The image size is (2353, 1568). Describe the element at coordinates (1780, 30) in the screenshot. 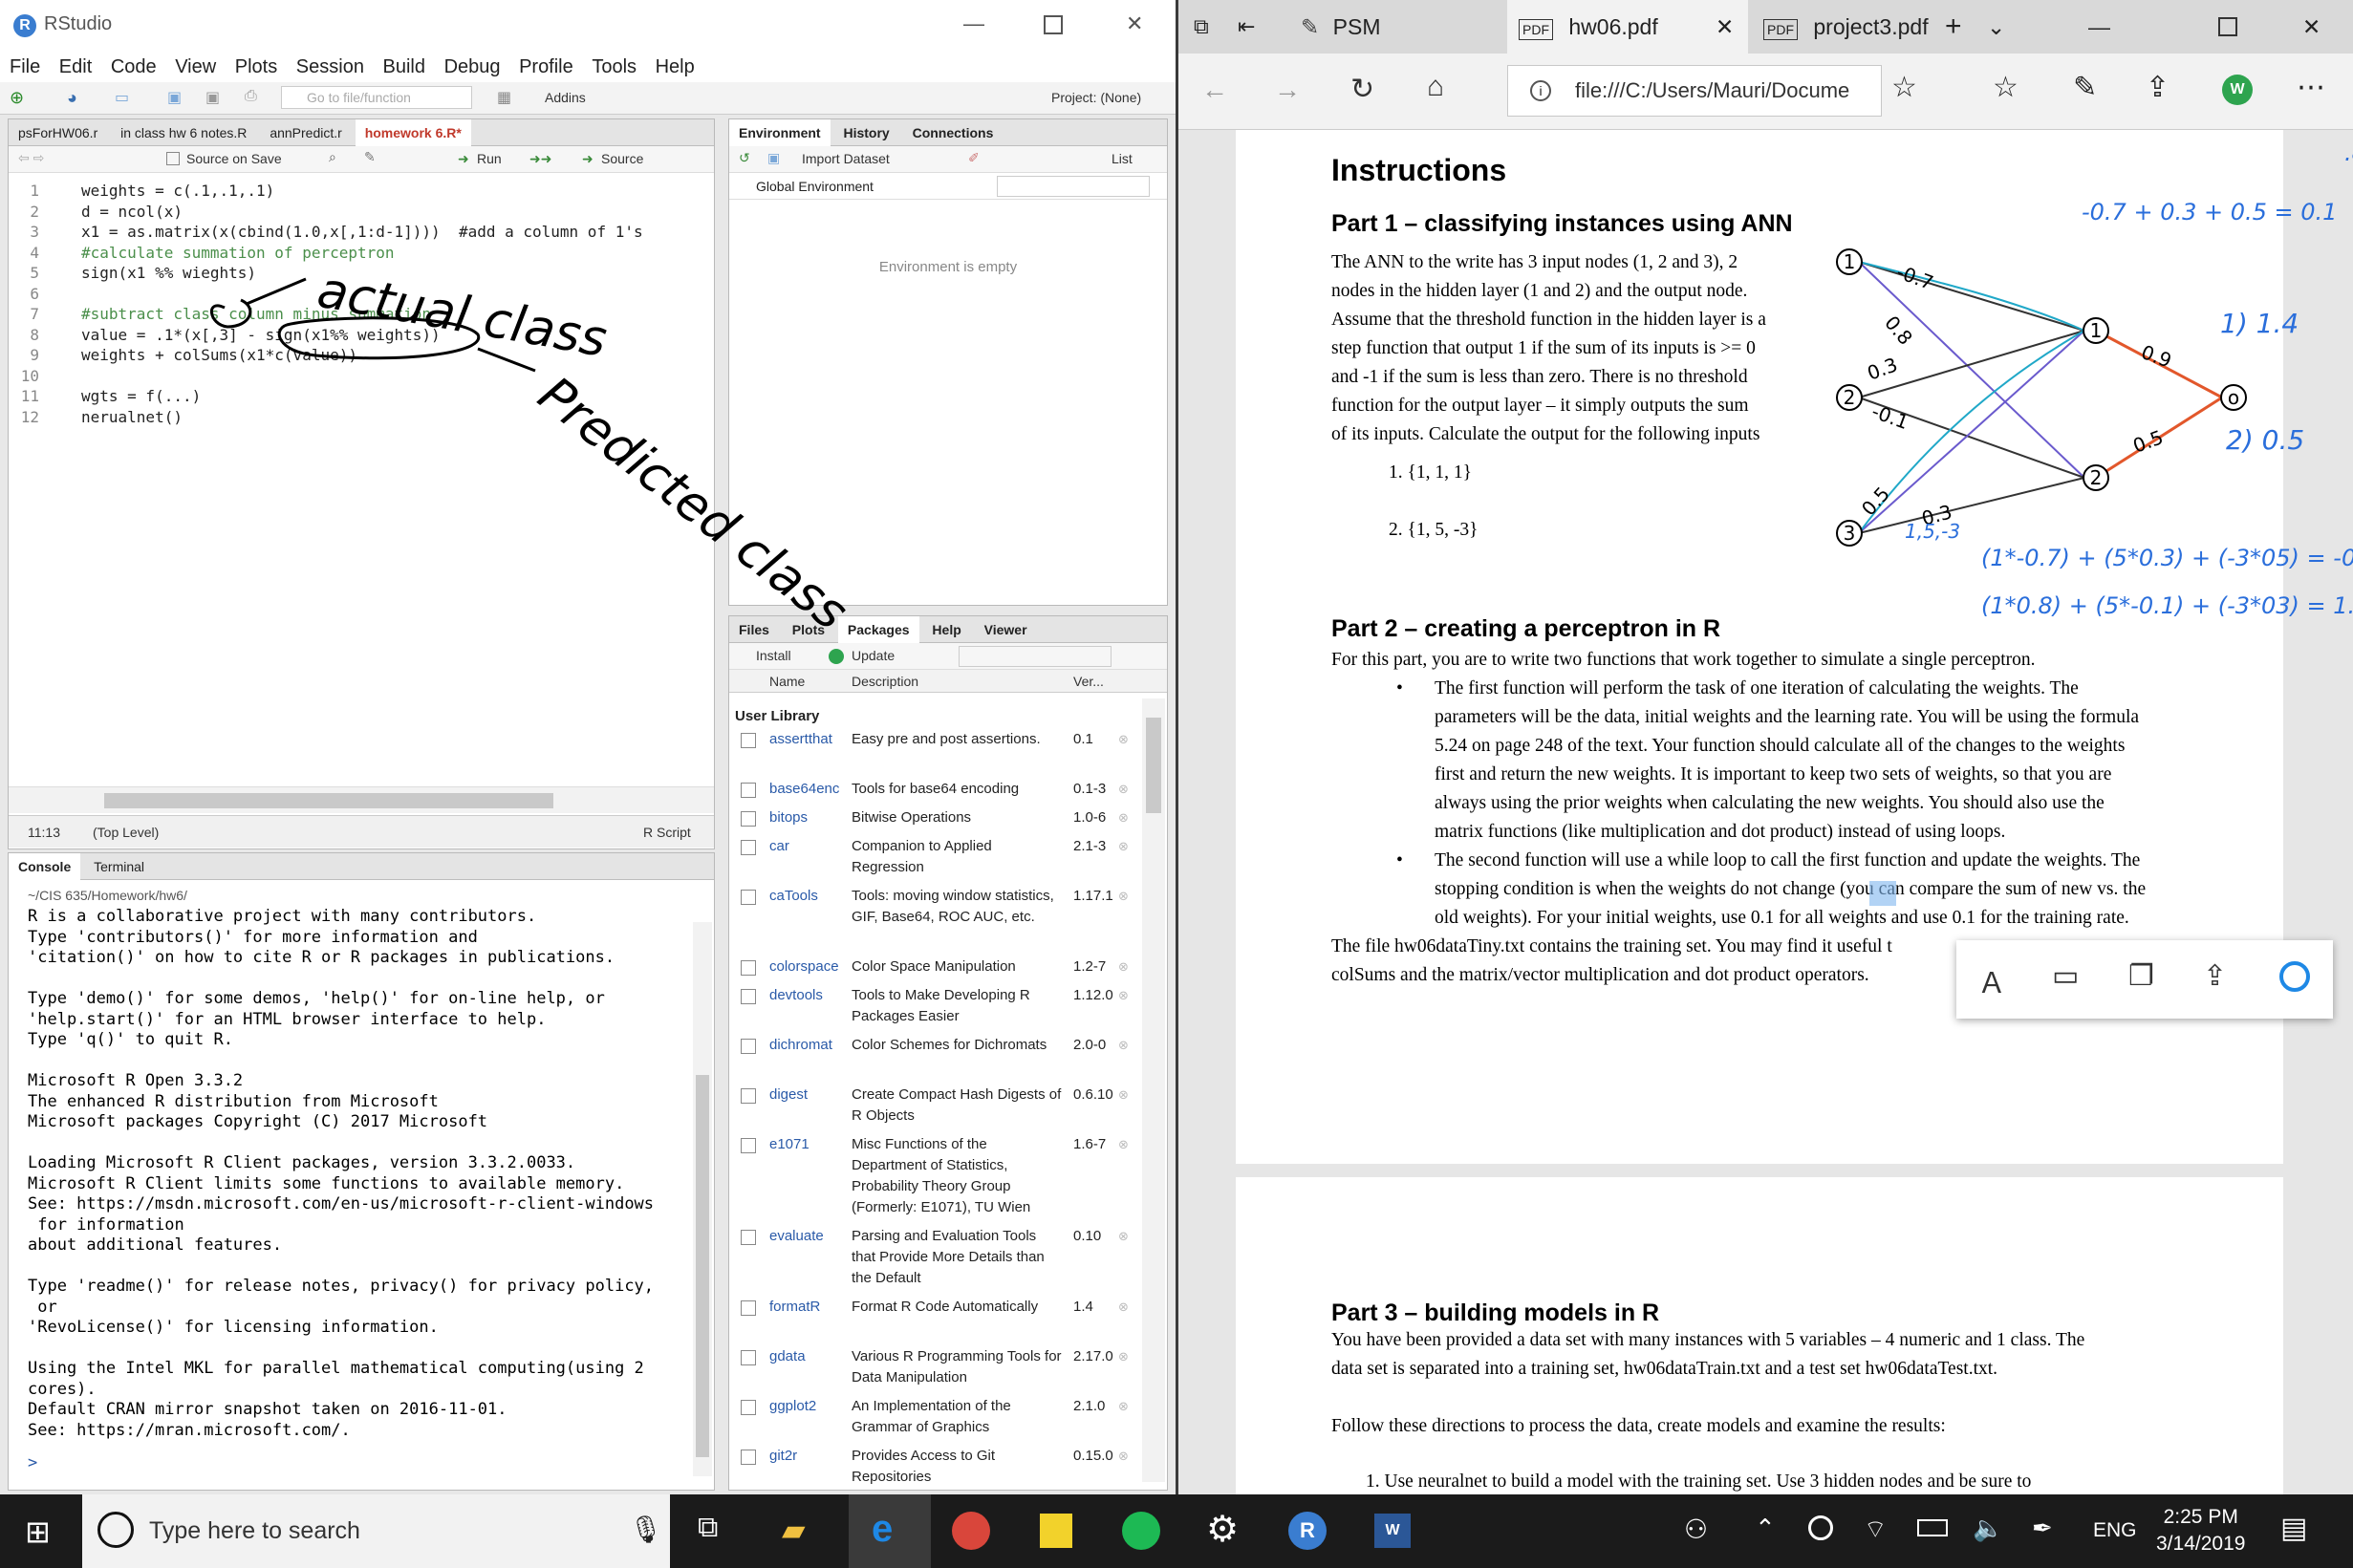

I see `pdf-icon: PDF` at that location.